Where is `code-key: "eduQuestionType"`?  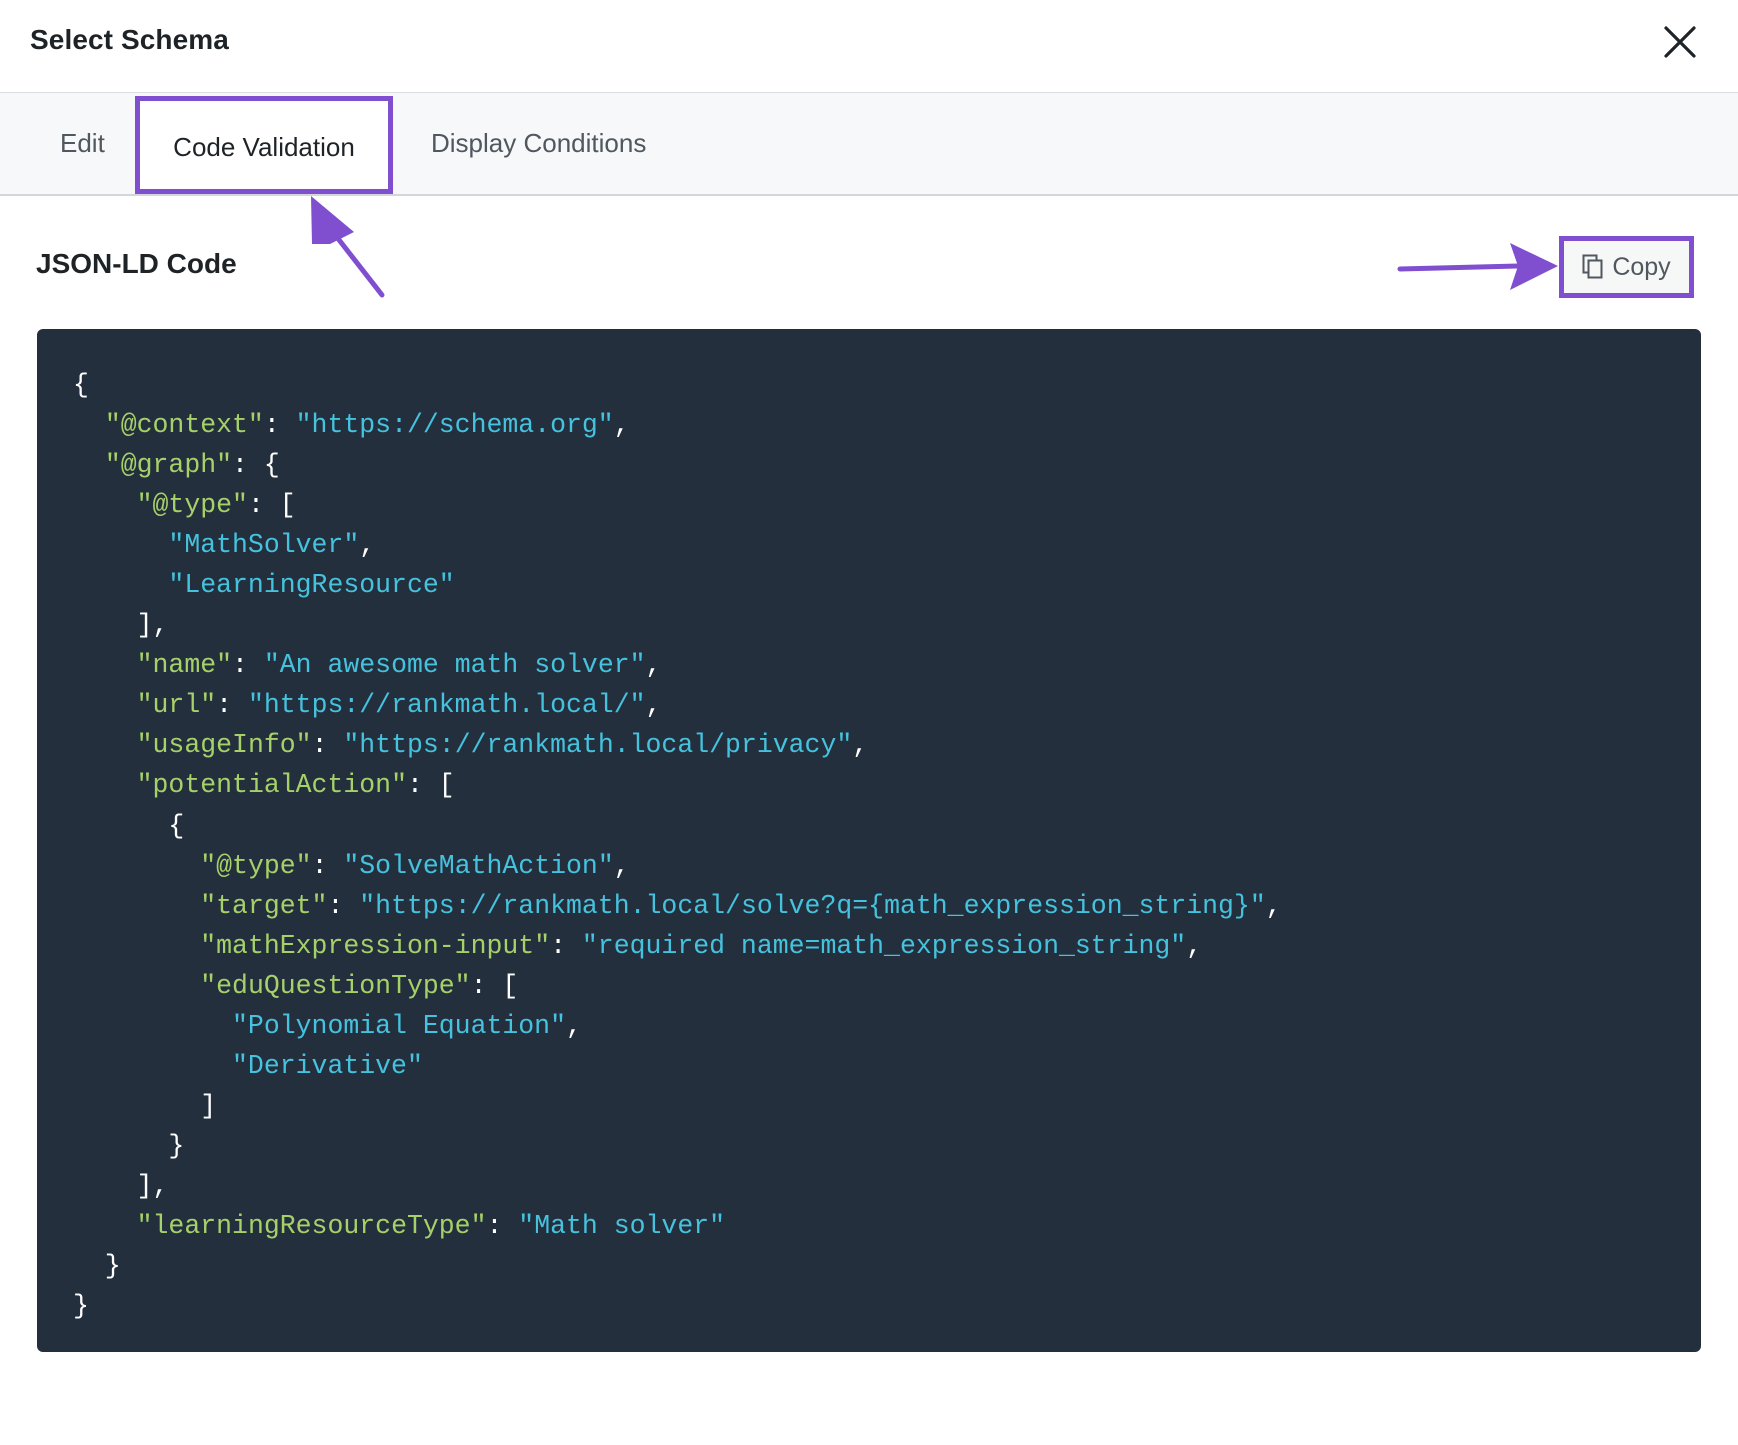
code-key: "eduQuestionType" is located at coordinates (335, 985).